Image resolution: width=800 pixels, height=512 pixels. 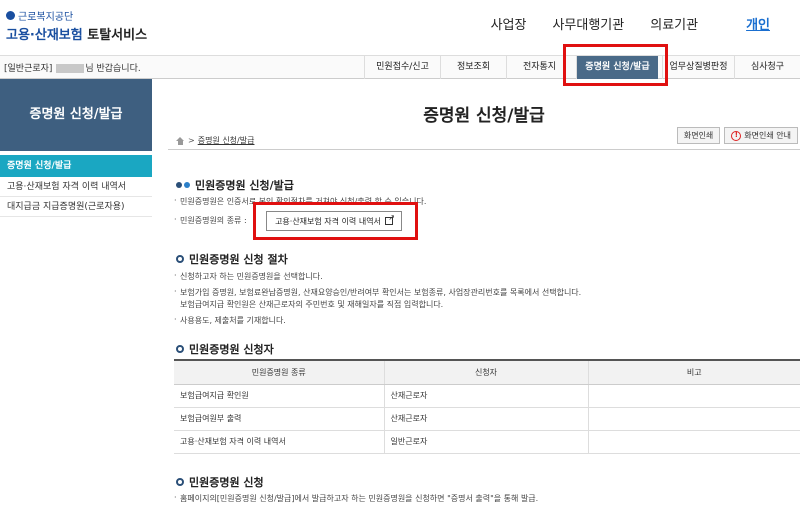 What do you see at coordinates (335, 221) in the screenshot?
I see `highlight-history-box` at bounding box center [335, 221].